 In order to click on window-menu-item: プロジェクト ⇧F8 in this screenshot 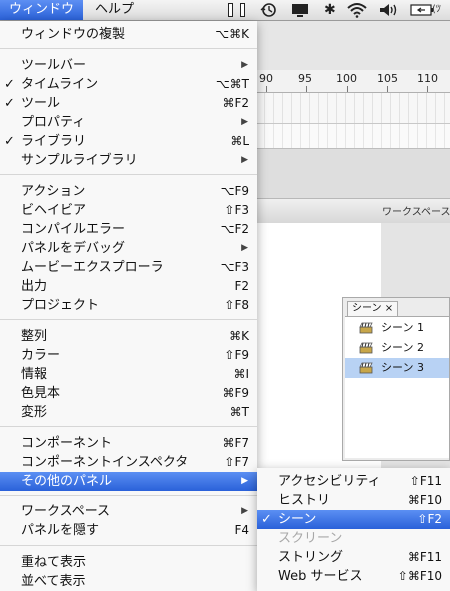, I will do `click(128, 305)`.